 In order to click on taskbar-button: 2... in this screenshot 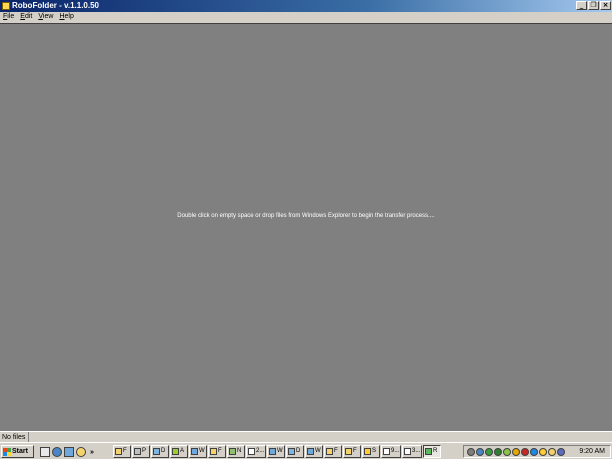, I will do `click(256, 451)`.